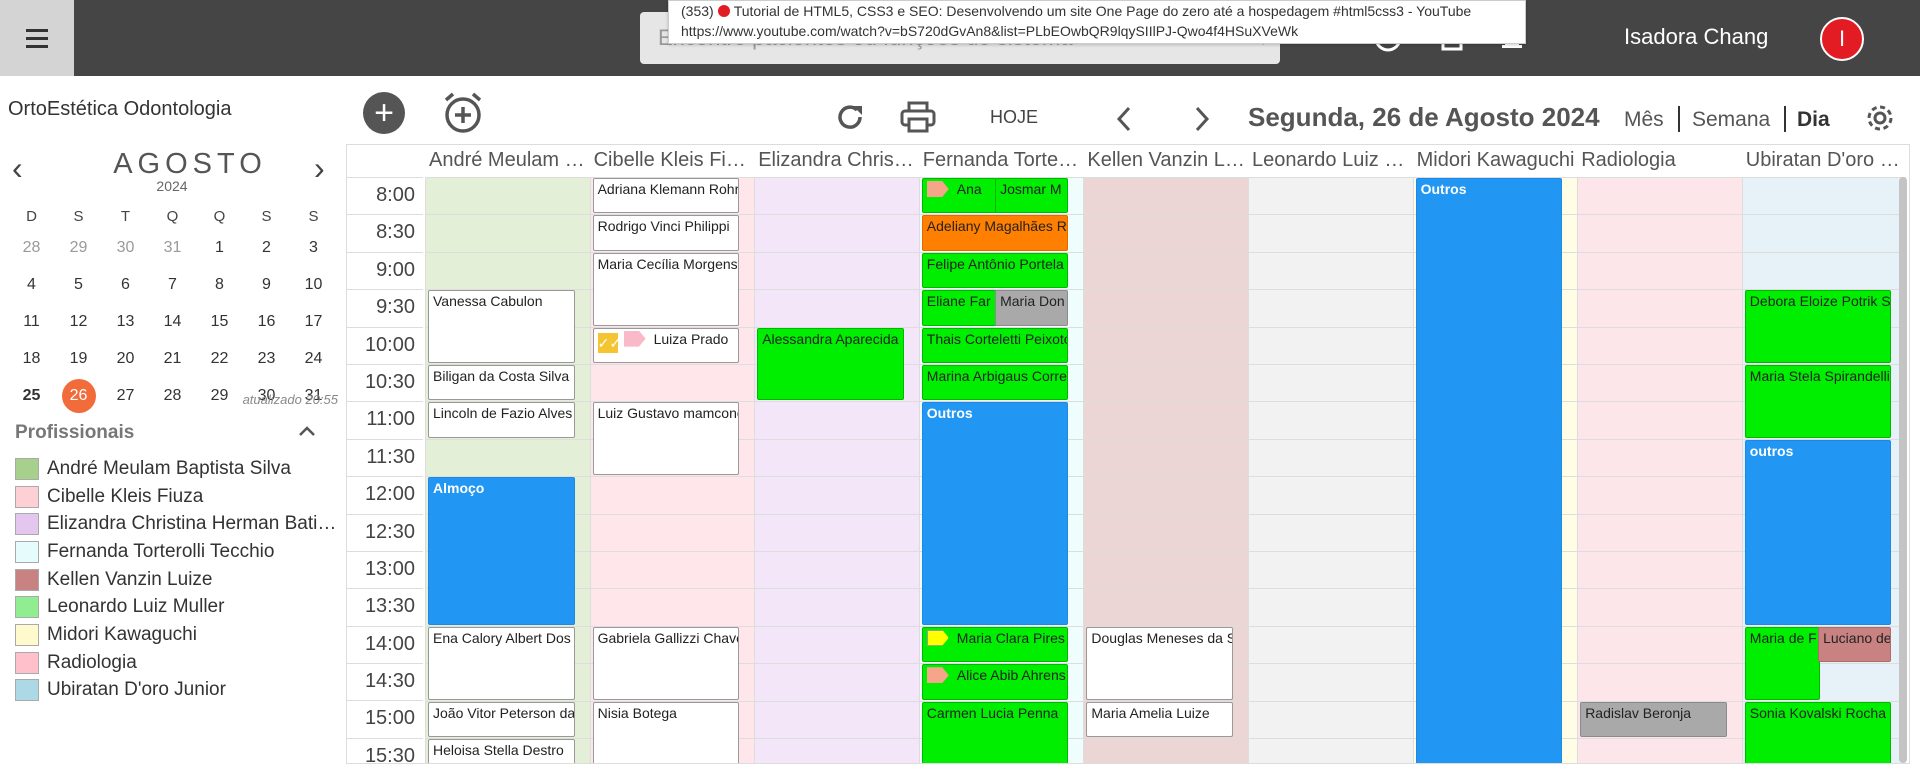 Image resolution: width=1920 pixels, height=779 pixels. Describe the element at coordinates (501, 420) in the screenshot. I see `appointment: Lincoln de Fazio Alves` at that location.